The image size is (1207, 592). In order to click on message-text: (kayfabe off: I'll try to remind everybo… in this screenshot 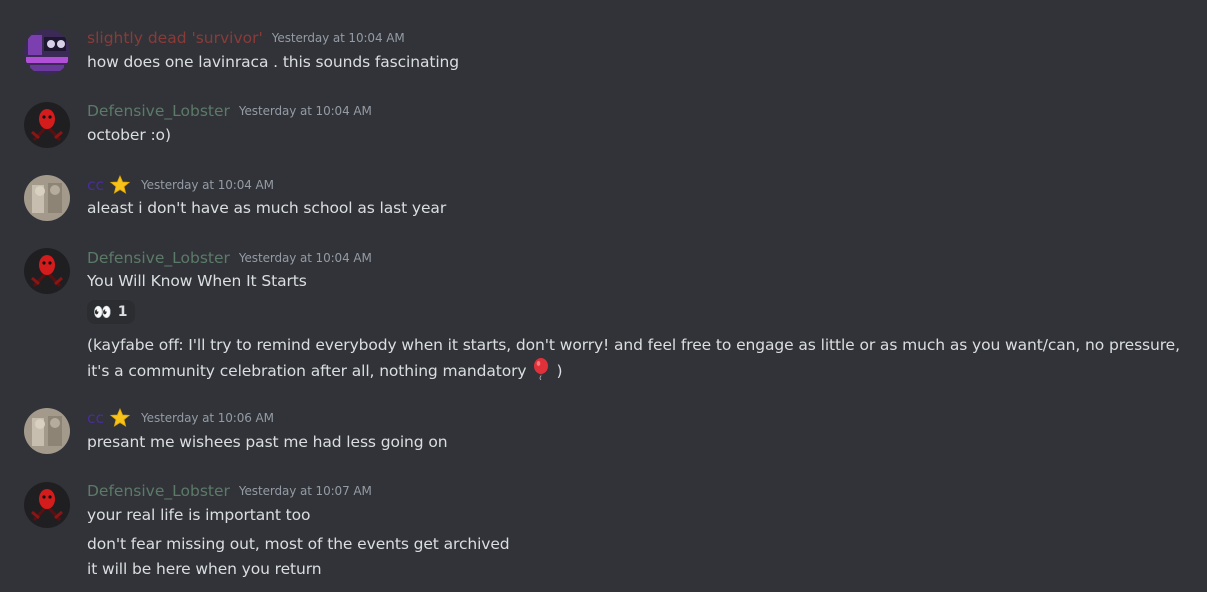, I will do `click(644, 360)`.